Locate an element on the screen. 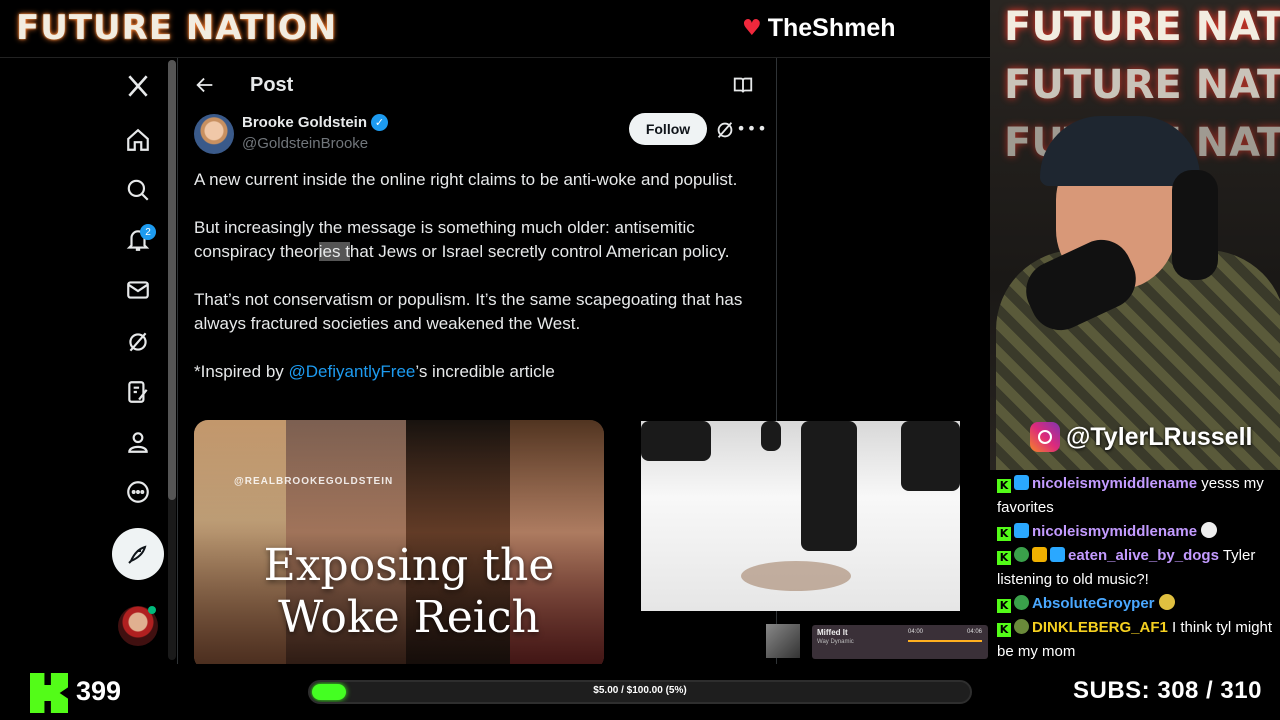 The width and height of the screenshot is (1280, 720). grok-icon is located at coordinates (138, 342).